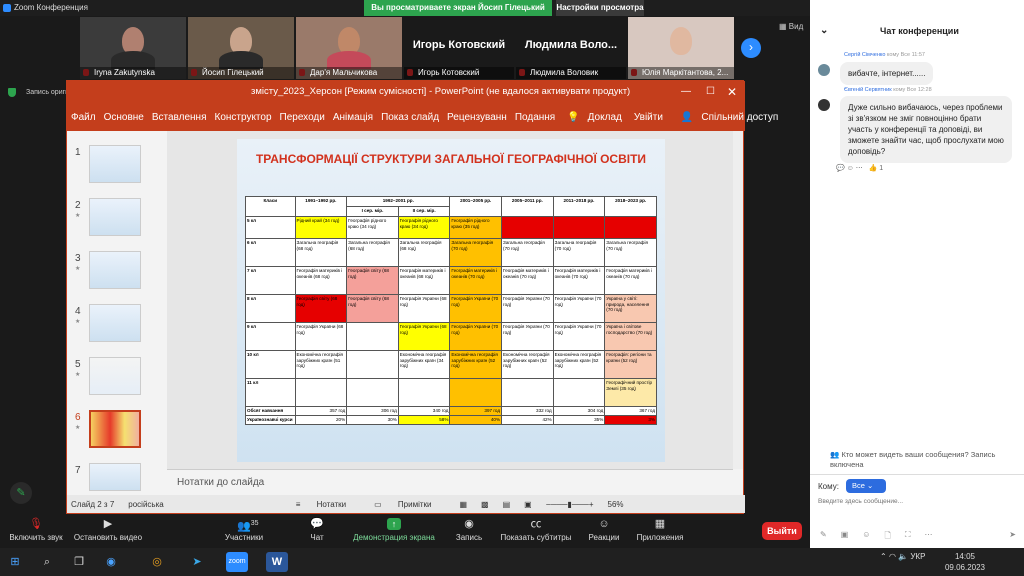 The width and height of the screenshot is (1024, 576). Describe the element at coordinates (451, 392) in the screenshot. I see `table-row: 11 кл Географічний простір Землі (35 год)` at that location.